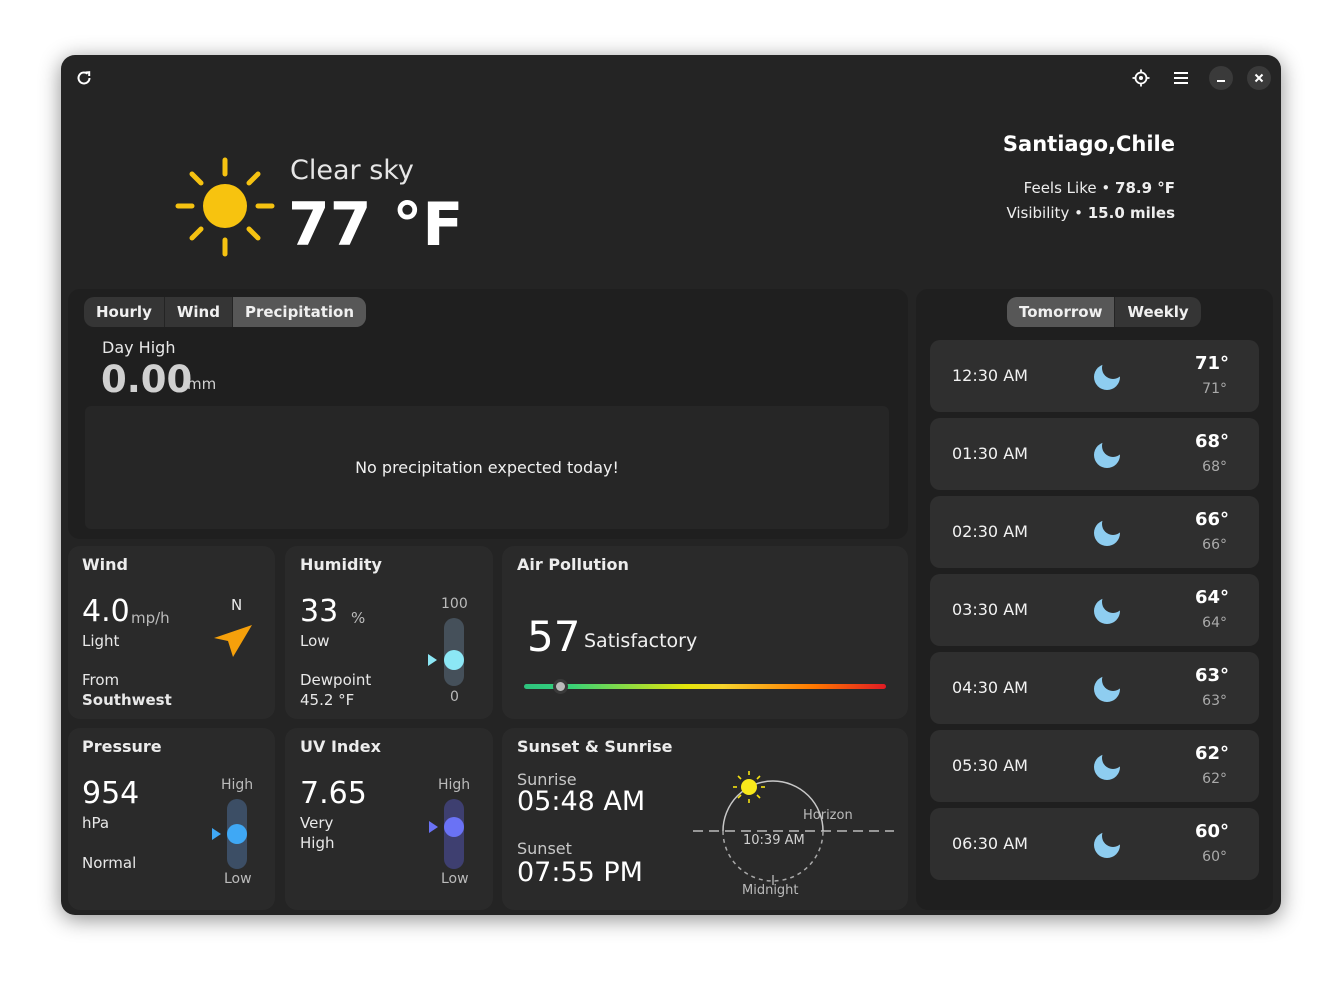 This screenshot has width=1342, height=982. I want to click on humidity-description: Low, so click(315, 641).